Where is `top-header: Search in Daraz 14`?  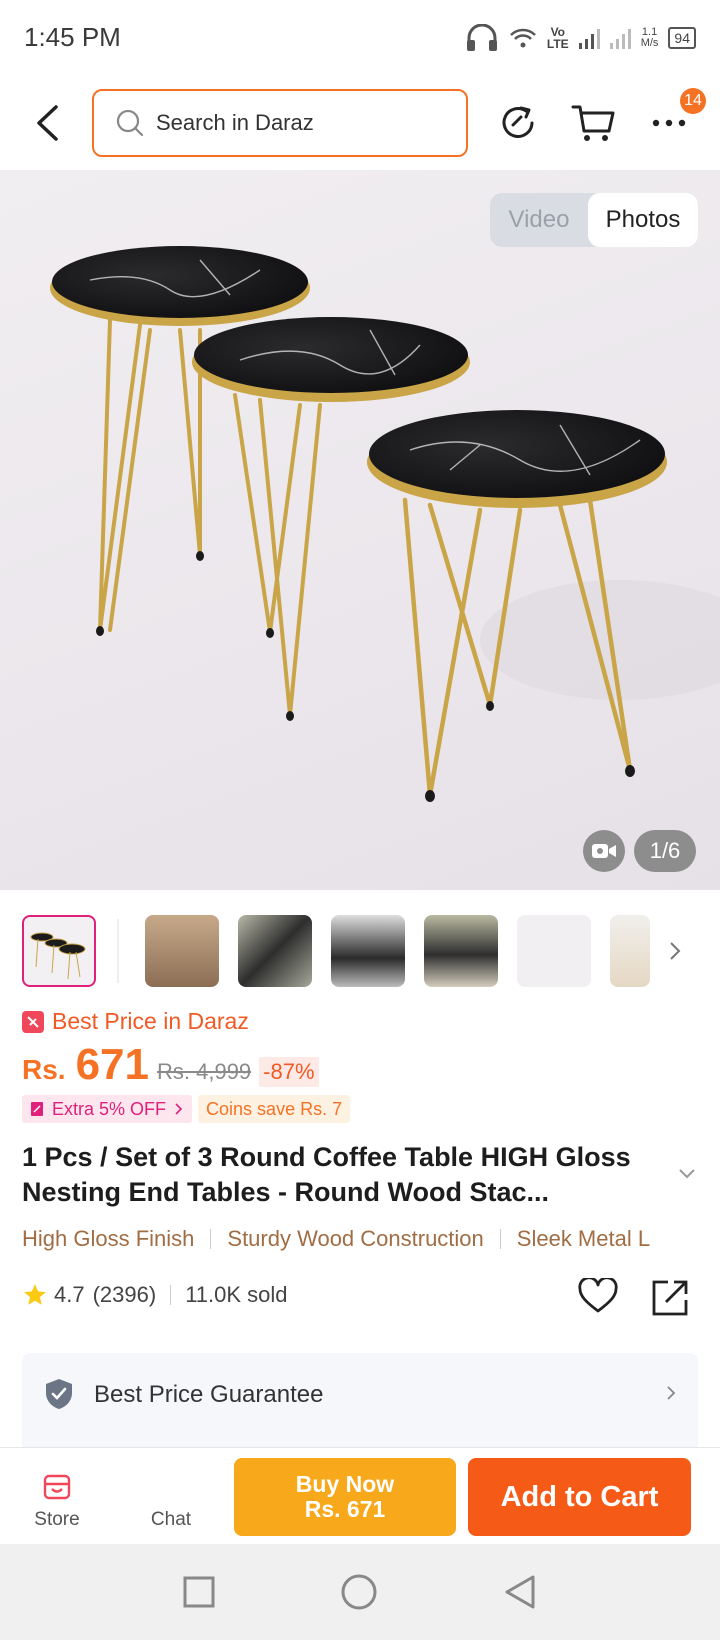
top-header: Search in Daraz 14 is located at coordinates (360, 122).